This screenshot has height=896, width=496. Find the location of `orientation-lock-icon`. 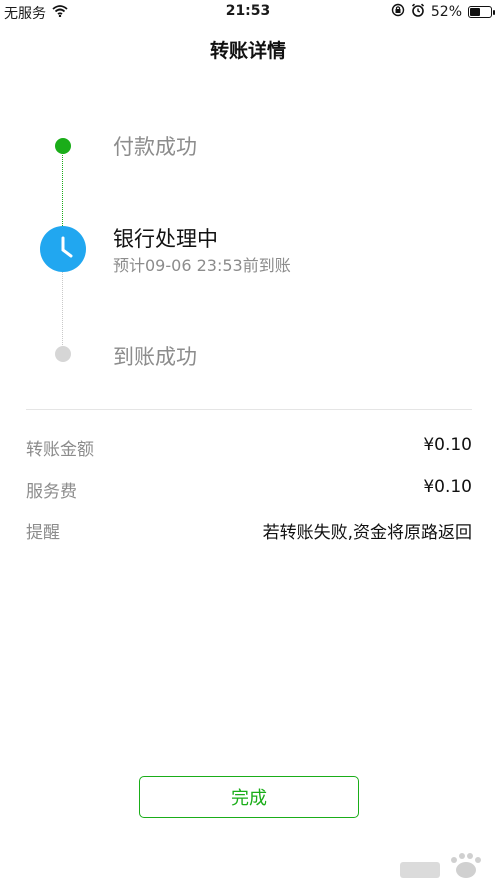

orientation-lock-icon is located at coordinates (398, 12).